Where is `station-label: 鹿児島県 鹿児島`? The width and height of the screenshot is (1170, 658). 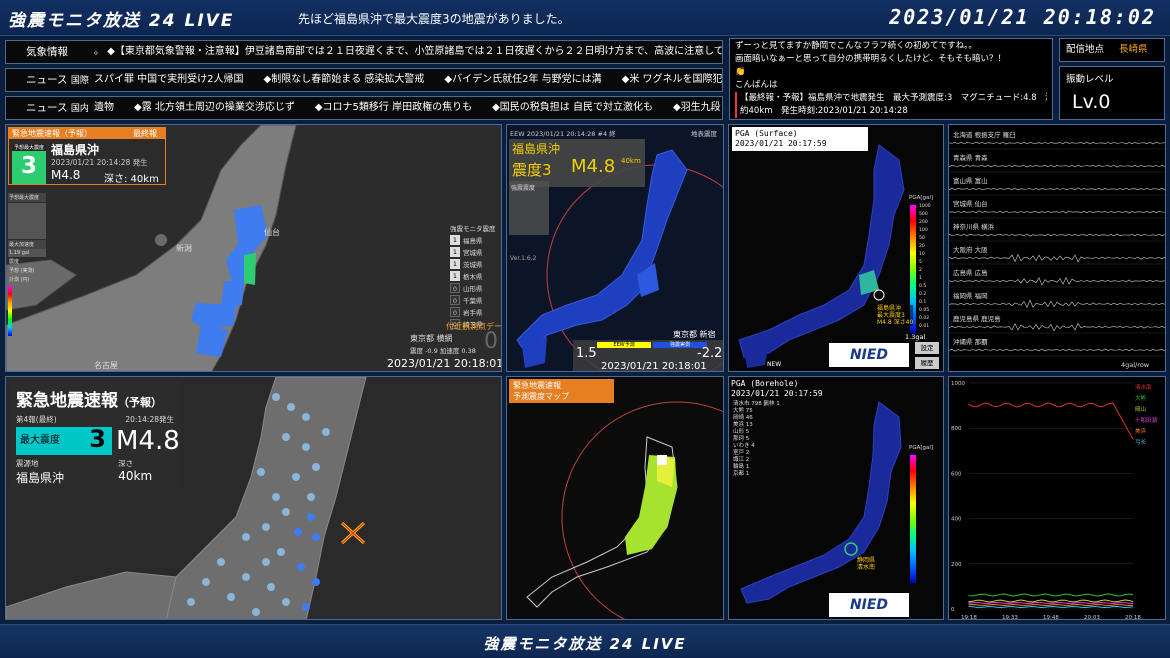 station-label: 鹿児島県 鹿児島 is located at coordinates (977, 319).